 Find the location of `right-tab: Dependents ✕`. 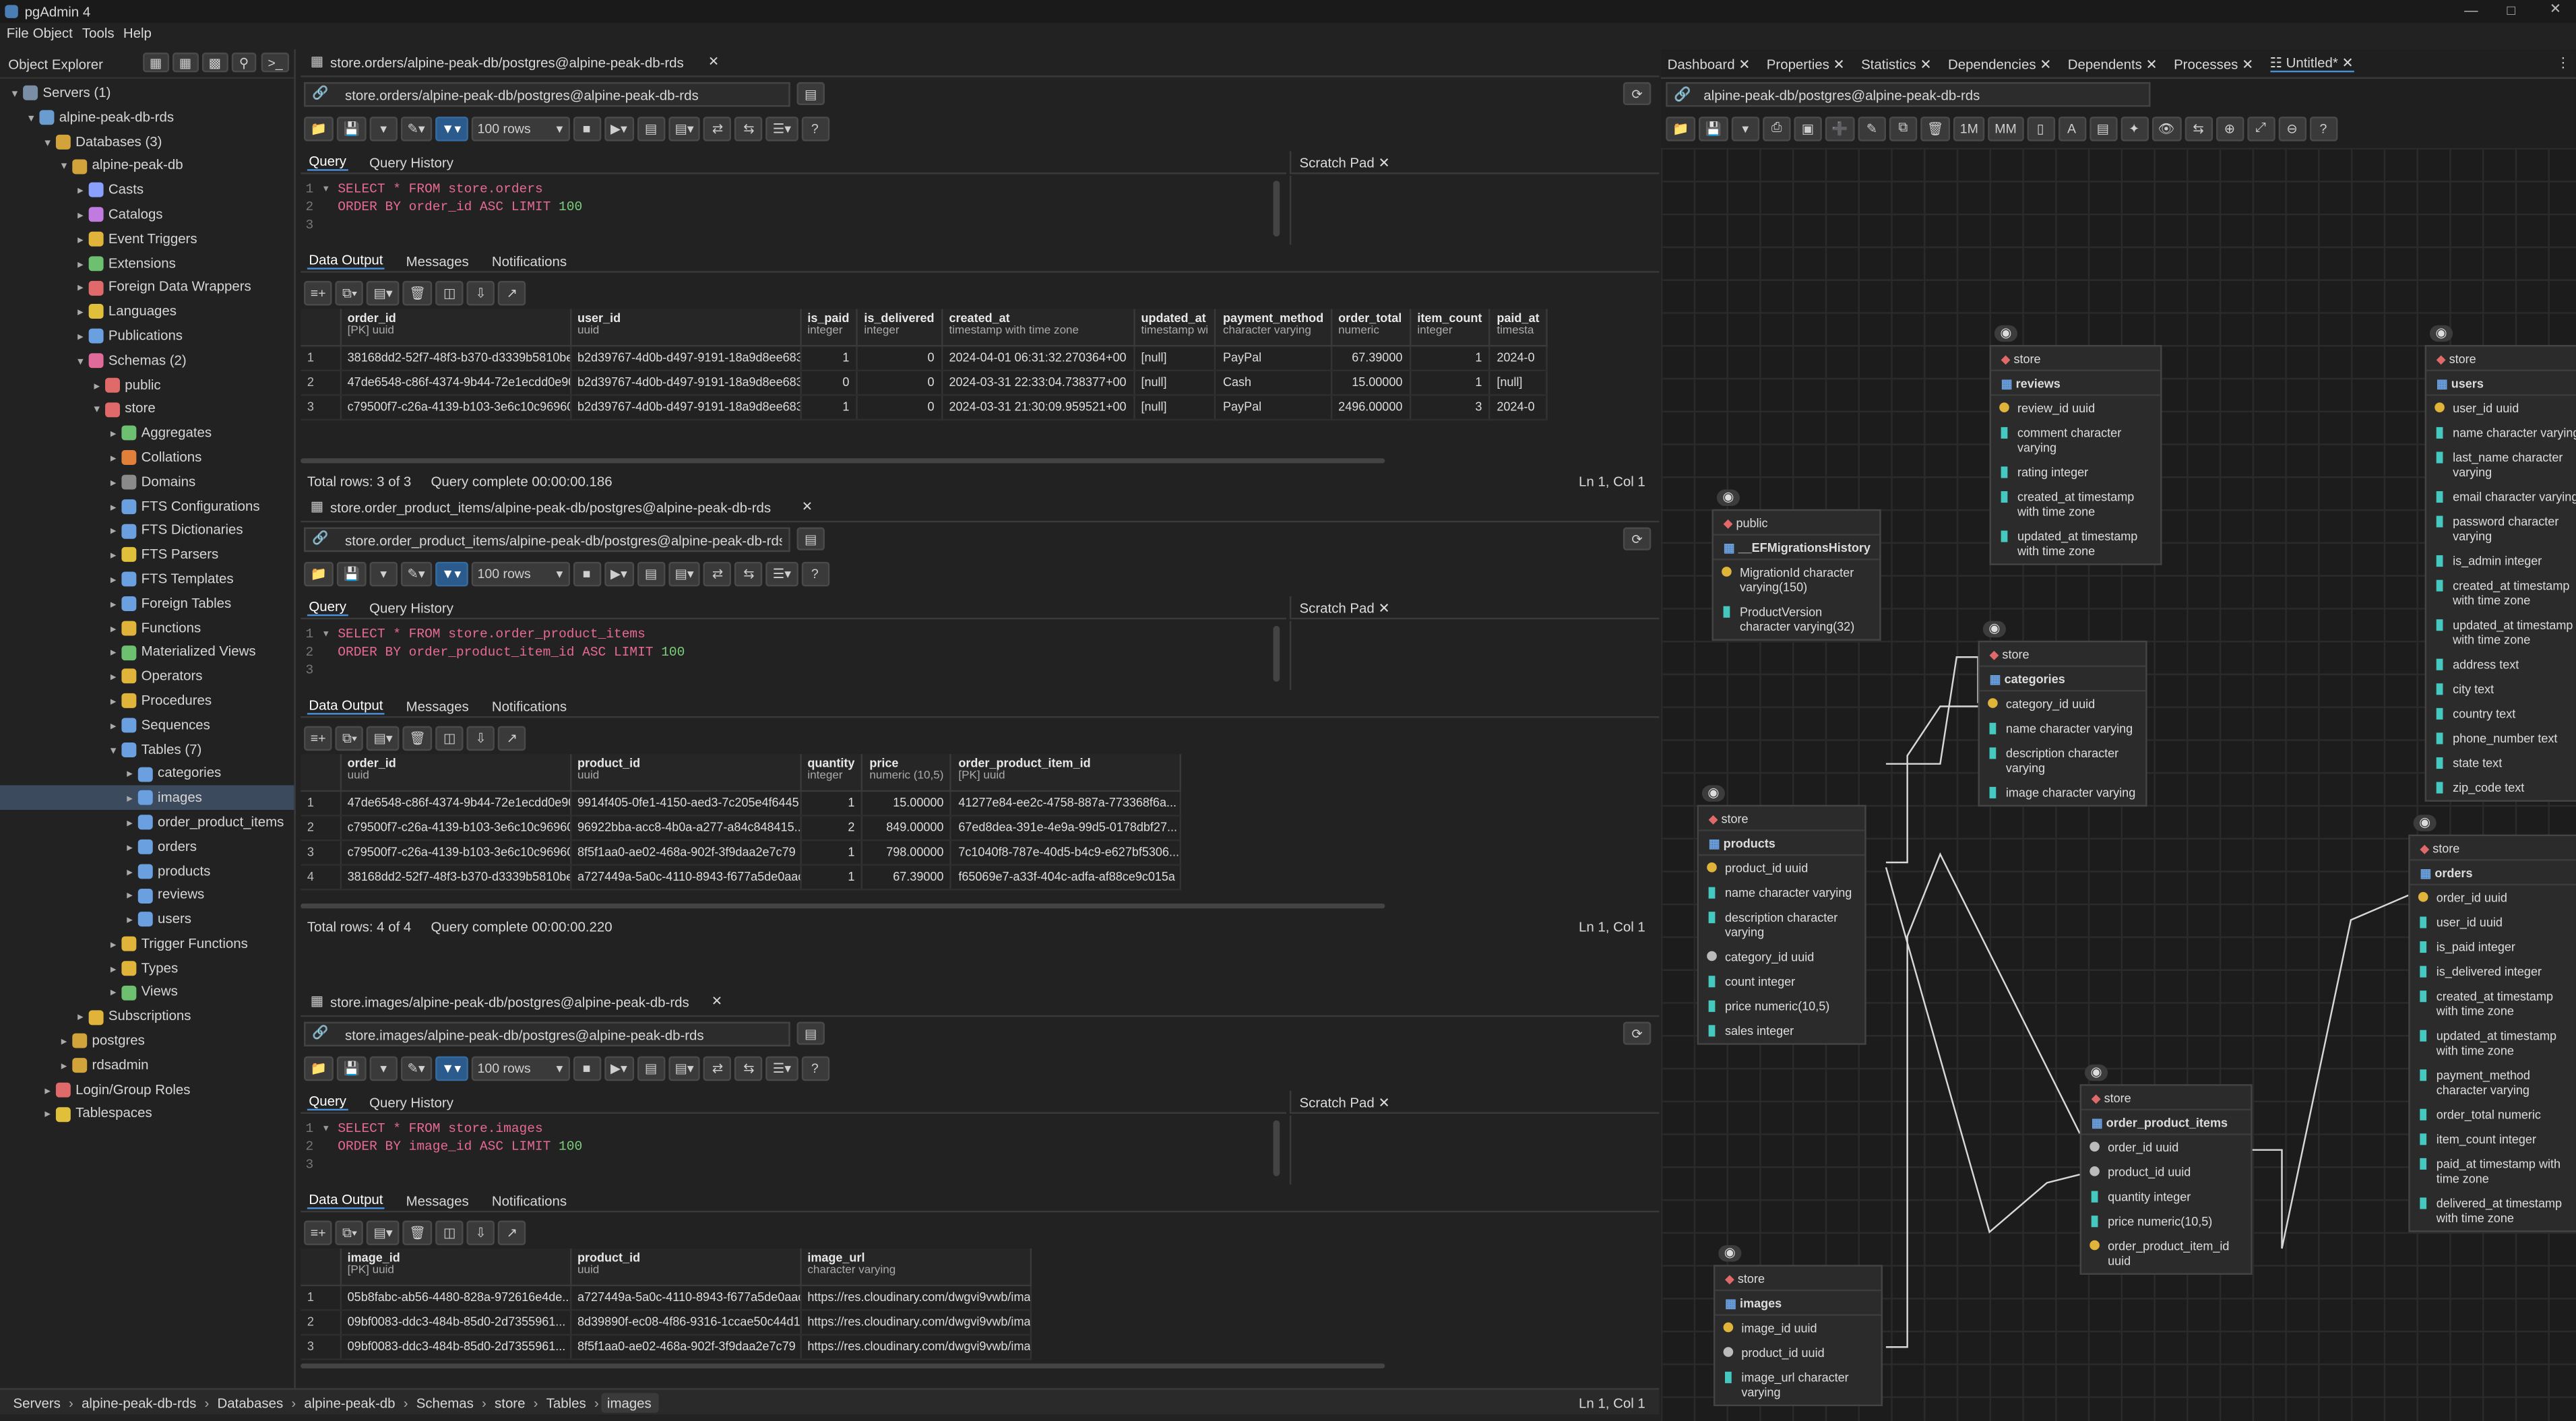

right-tab: Dependents ✕ is located at coordinates (2113, 63).